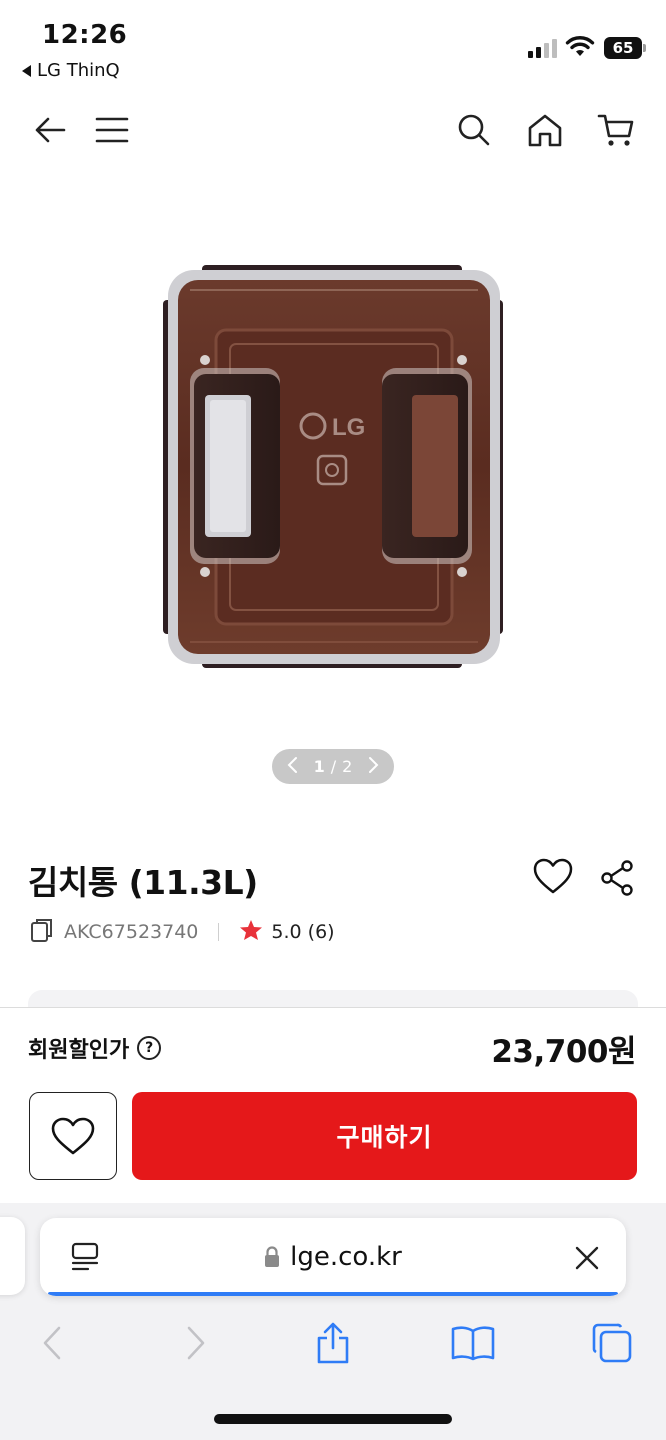  I want to click on heart-icon, so click(73, 1136).